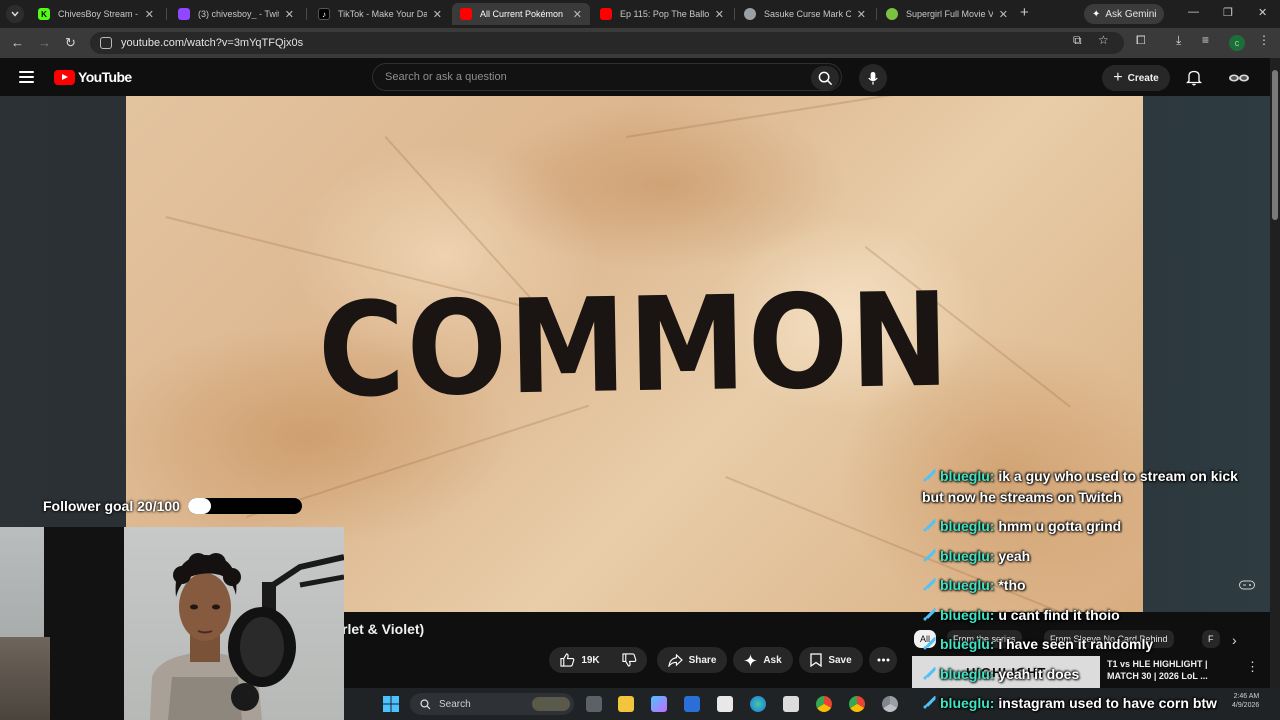 This screenshot has height=720, width=1280. Describe the element at coordinates (692, 660) in the screenshot. I see `share-button: Share` at that location.